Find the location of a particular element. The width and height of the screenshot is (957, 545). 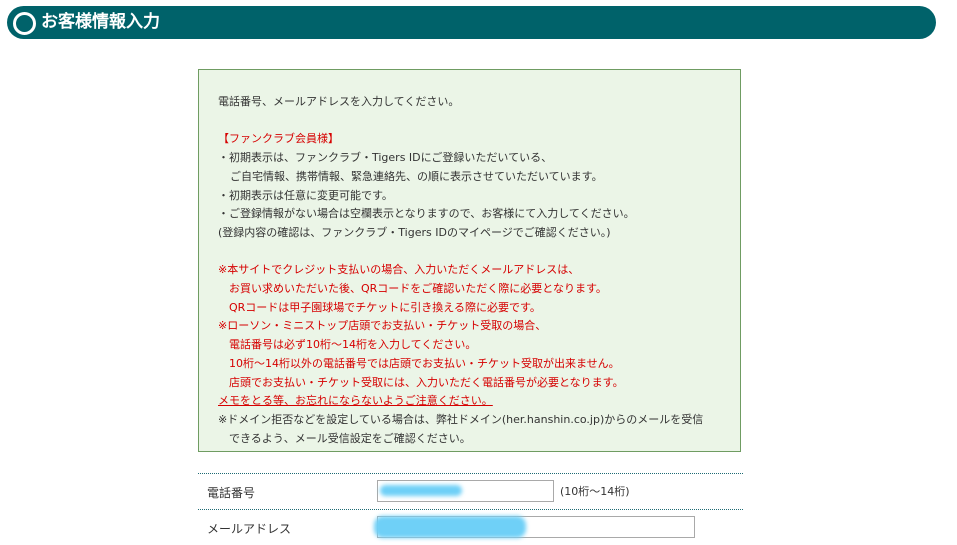

store-notice: 店頭でお支払い・チケット受取には、入力いただく電話番号が必要となります。 is located at coordinates (426, 382).